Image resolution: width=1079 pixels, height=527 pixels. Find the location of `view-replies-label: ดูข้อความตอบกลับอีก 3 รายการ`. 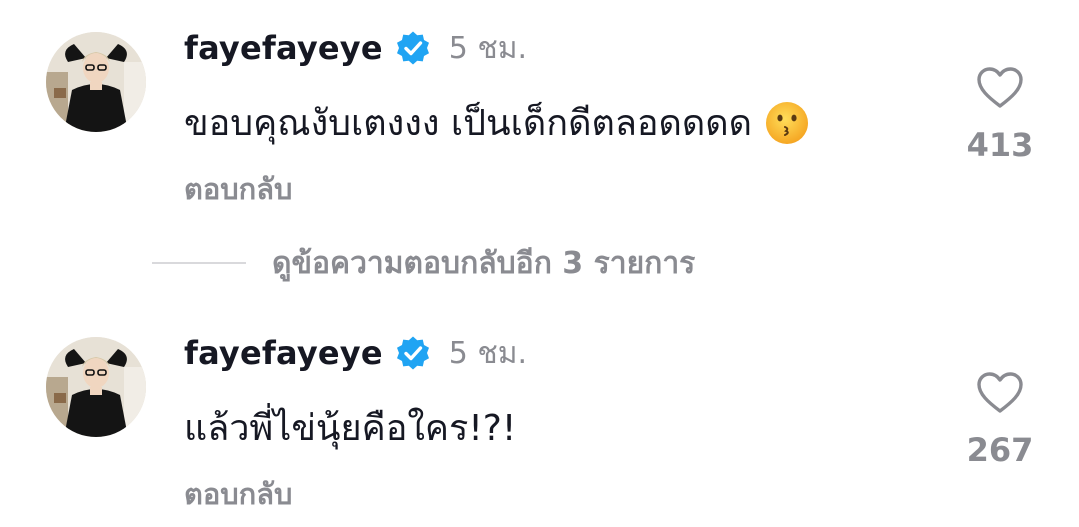

view-replies-label: ดูข้อความตอบกลับอีก 3 รายการ is located at coordinates (483, 263).